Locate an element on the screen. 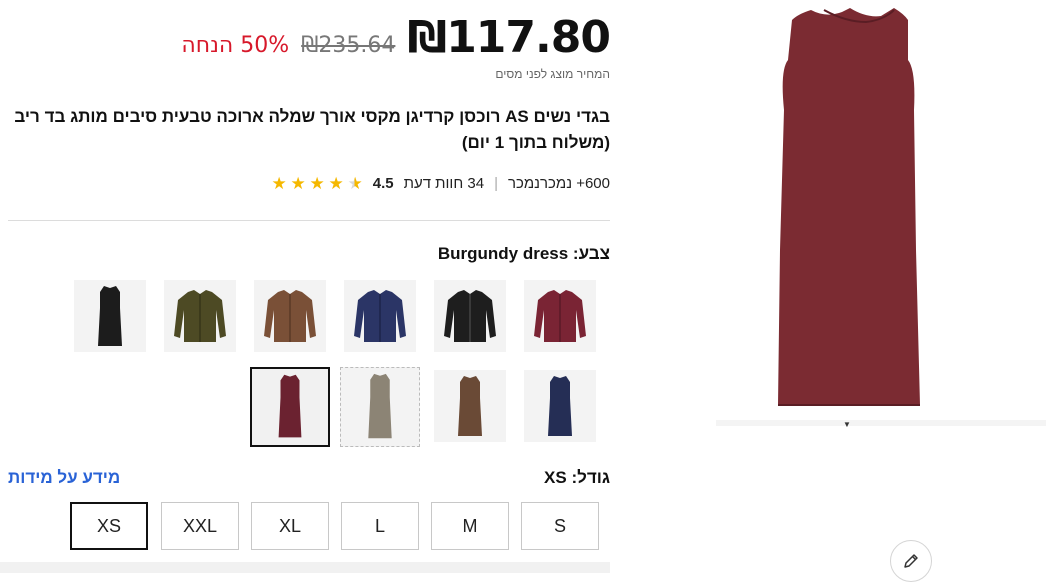 This screenshot has height=582, width=1046. rating-stars: ★ ★ ★ ★ ★ is located at coordinates (316, 183).